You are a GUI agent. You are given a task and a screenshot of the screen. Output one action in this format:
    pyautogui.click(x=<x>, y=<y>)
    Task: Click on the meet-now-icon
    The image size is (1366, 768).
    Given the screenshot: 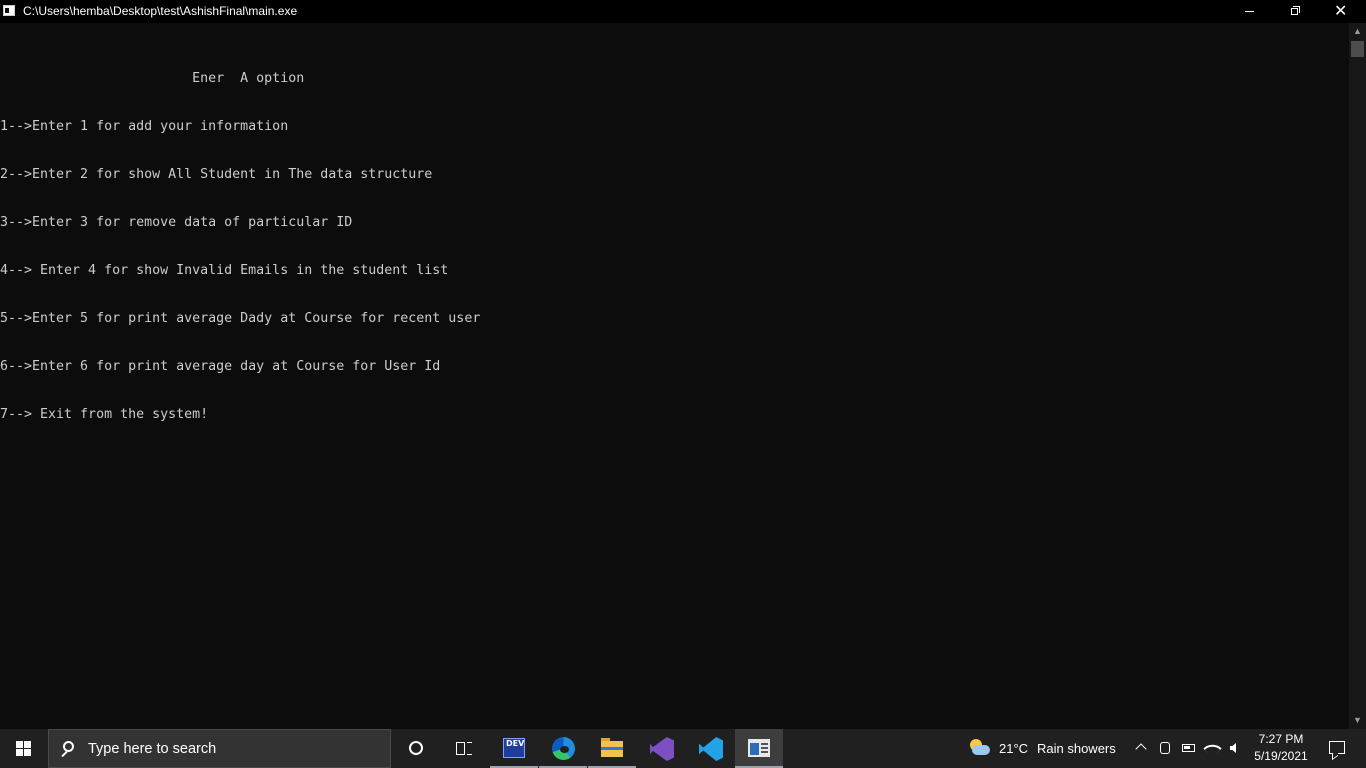 What is the action you would take?
    pyautogui.click(x=1165, y=748)
    